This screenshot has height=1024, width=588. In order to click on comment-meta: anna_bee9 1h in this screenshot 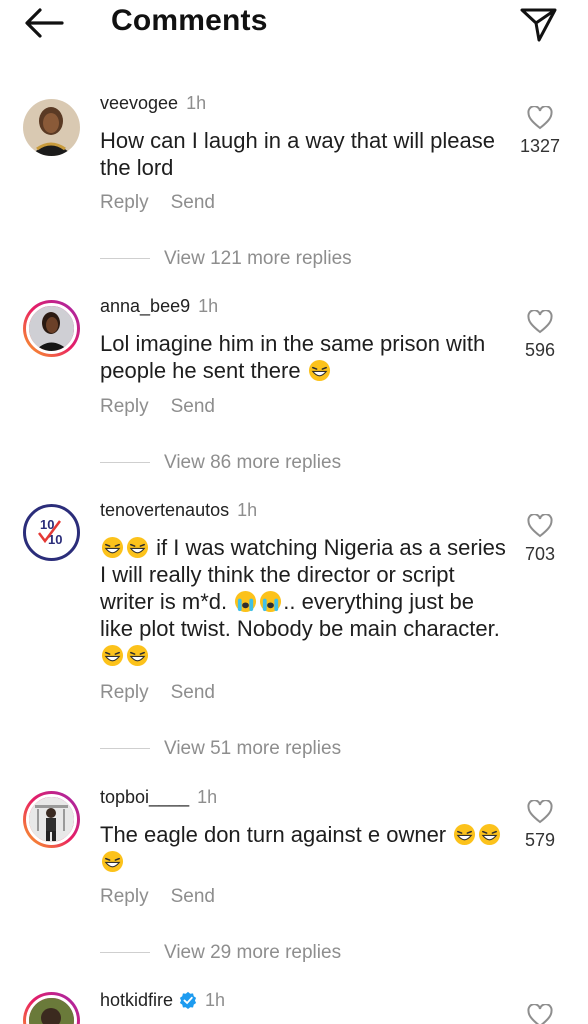, I will do `click(159, 306)`.